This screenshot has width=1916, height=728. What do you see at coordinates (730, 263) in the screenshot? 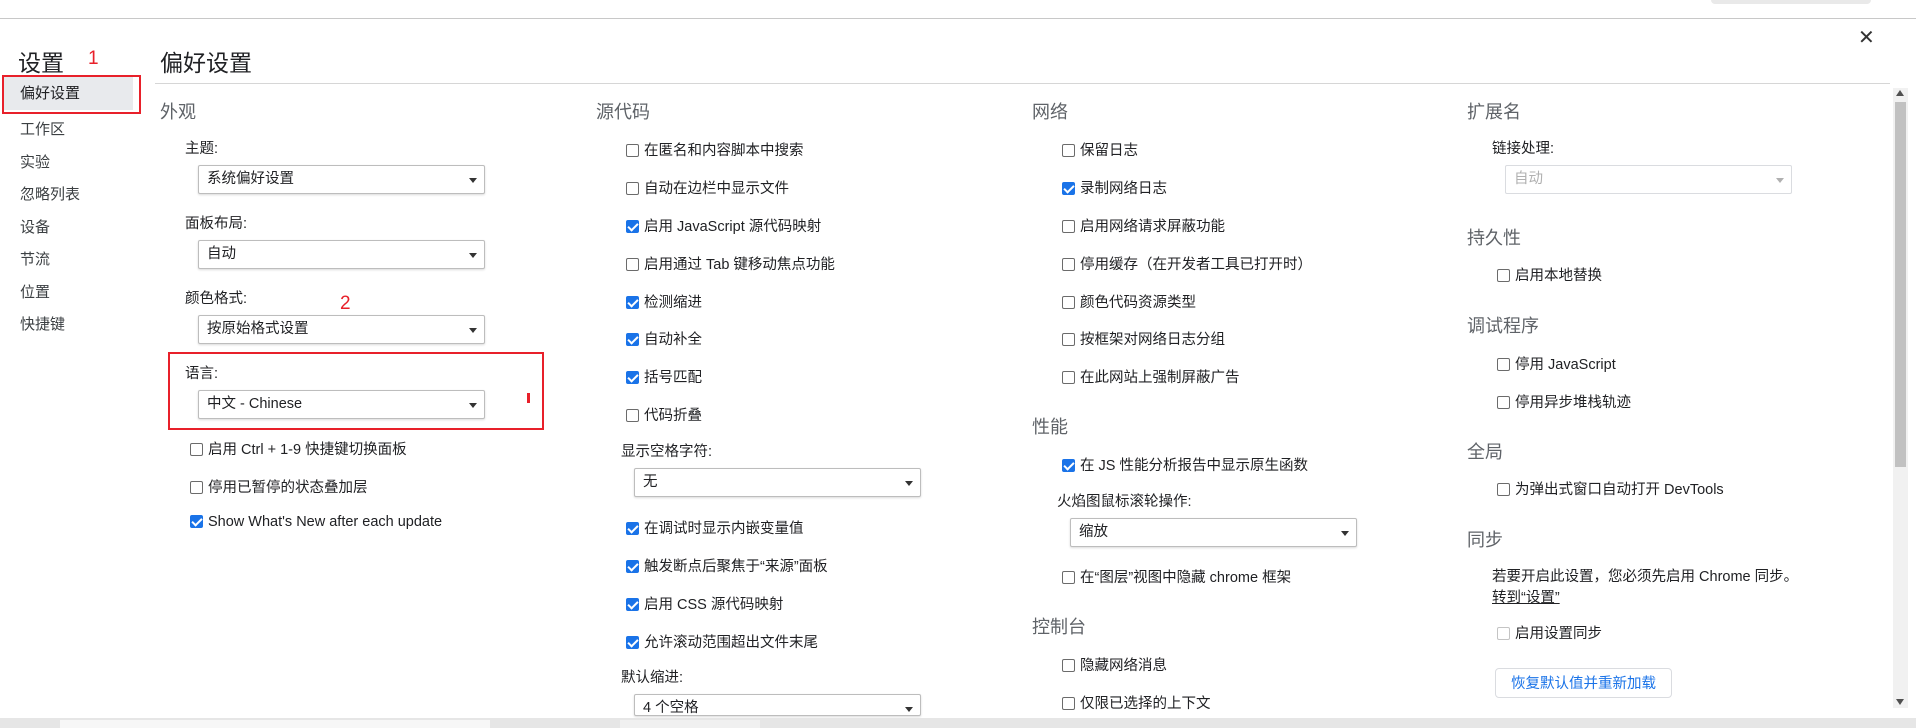
I see `checkbox-tab-focus: 启用通过 Tab 键移动焦点功能` at bounding box center [730, 263].